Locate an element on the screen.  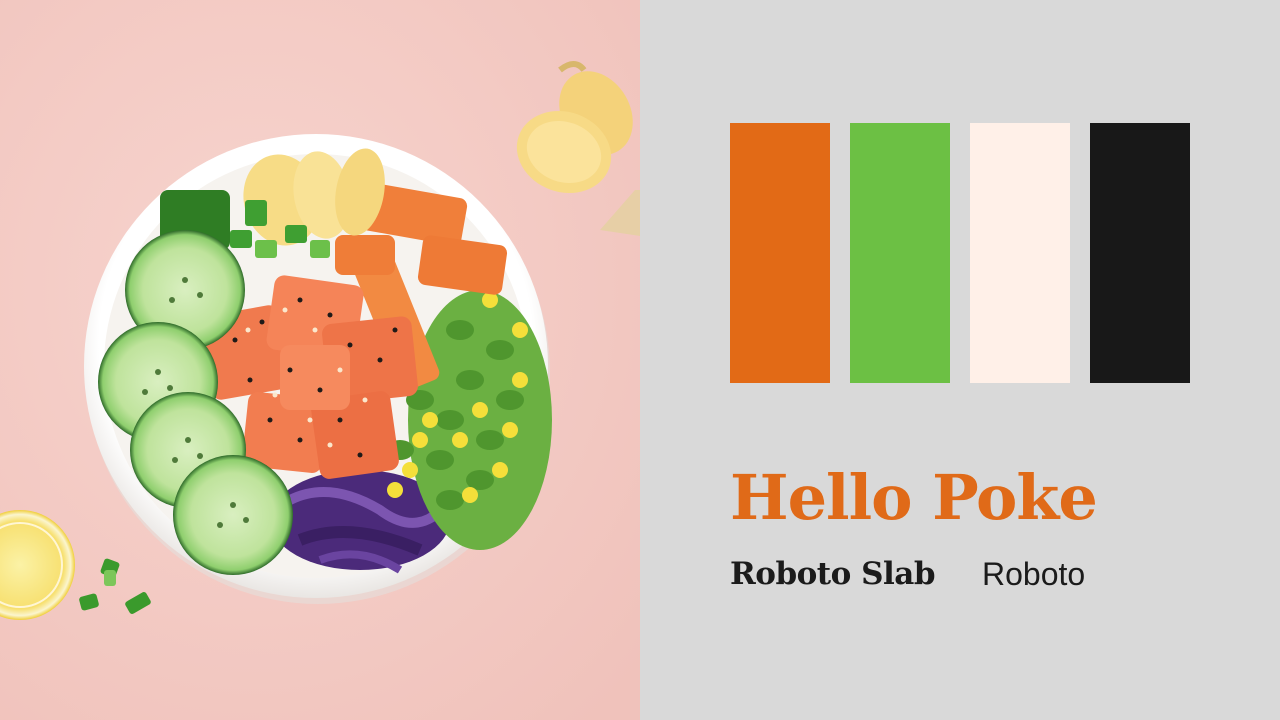
heading-font-label: Roboto Slab is located at coordinates (833, 574).